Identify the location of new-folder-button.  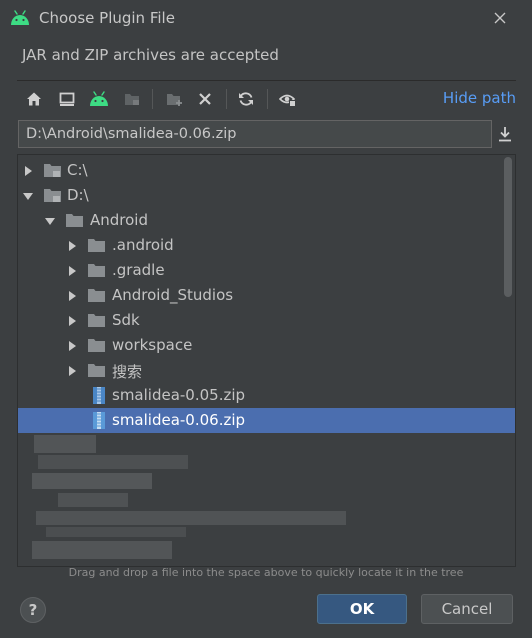
(175, 99).